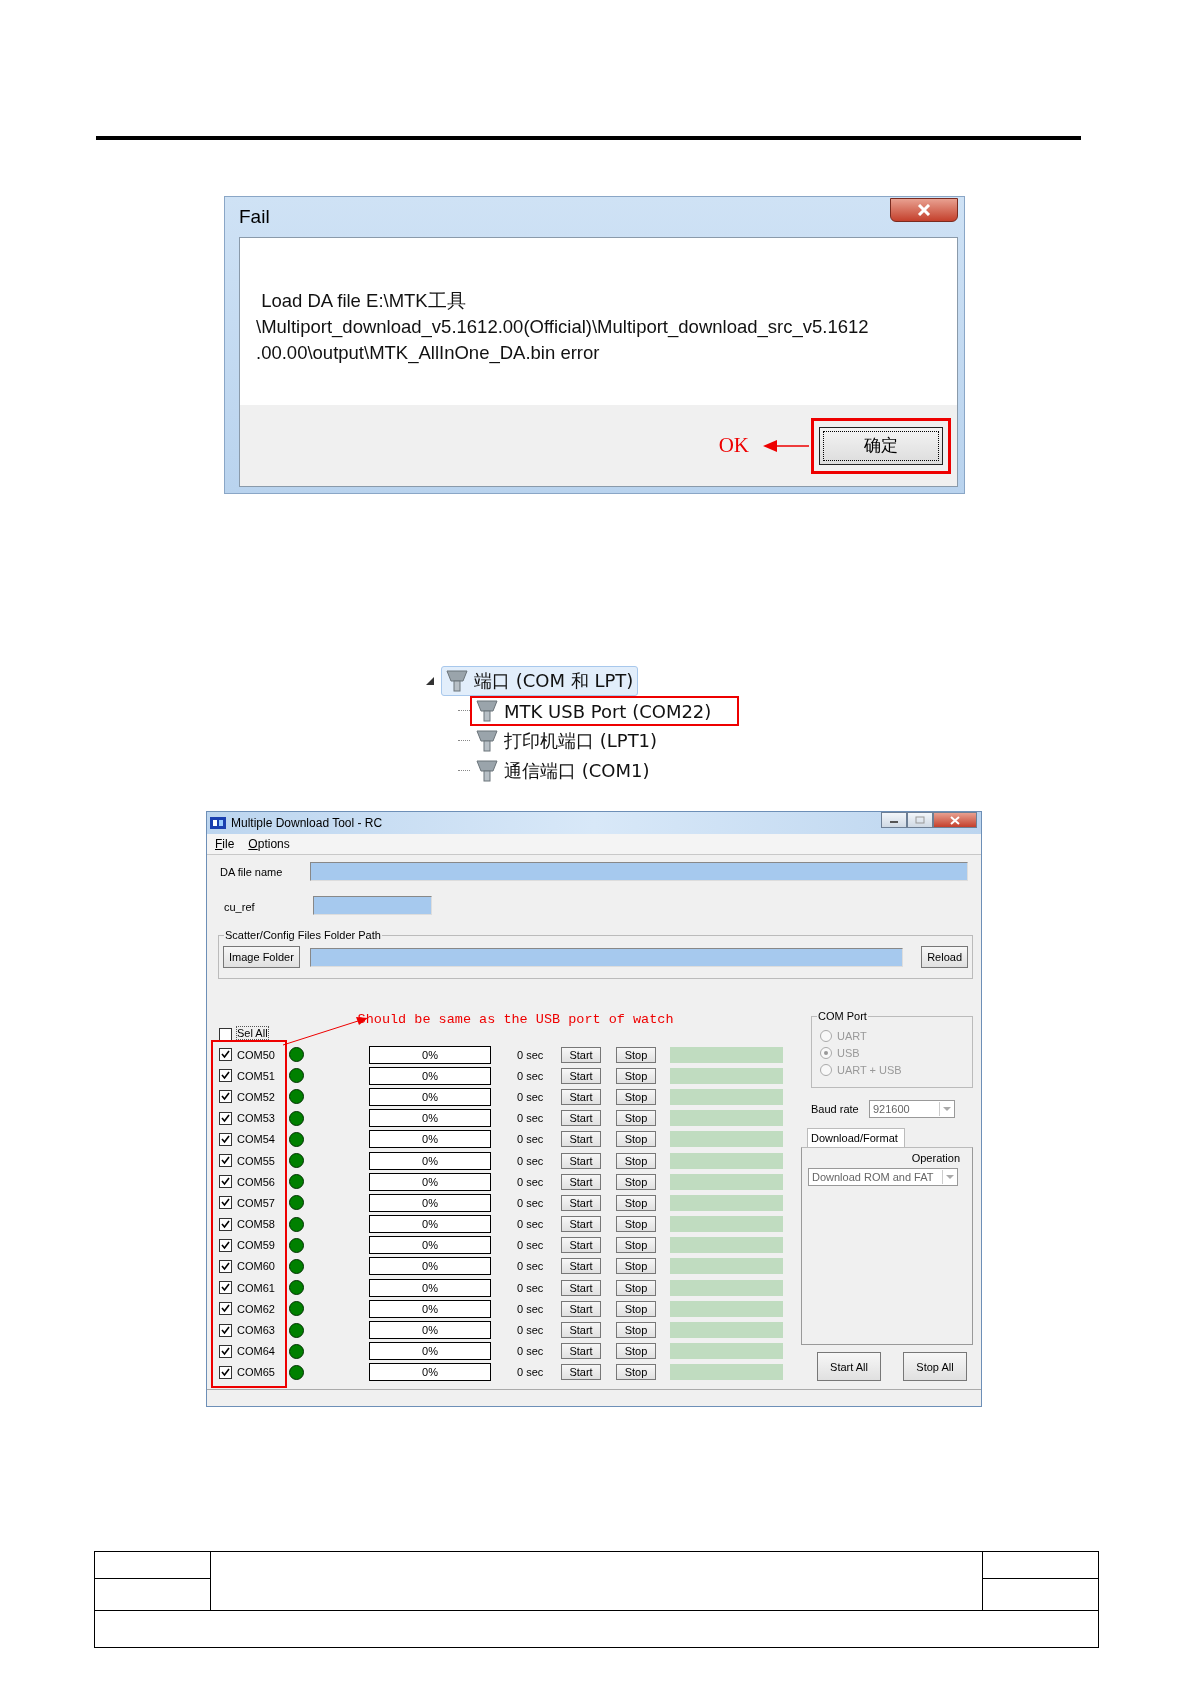  What do you see at coordinates (261, 957) in the screenshot?
I see `image-folder-button: Image Folder` at bounding box center [261, 957].